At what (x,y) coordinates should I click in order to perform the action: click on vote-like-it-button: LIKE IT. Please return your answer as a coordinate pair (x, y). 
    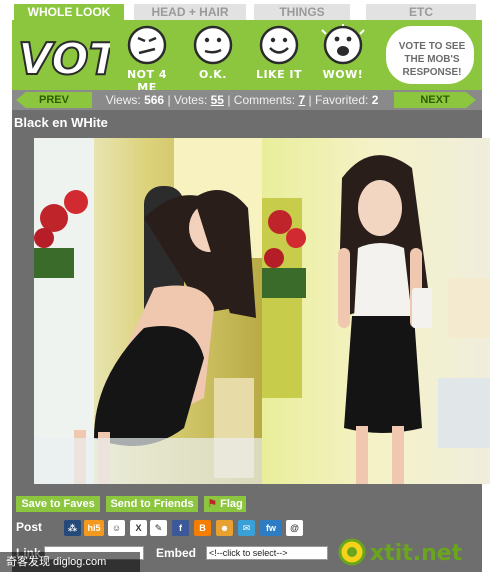
    Looking at the image, I should click on (279, 56).